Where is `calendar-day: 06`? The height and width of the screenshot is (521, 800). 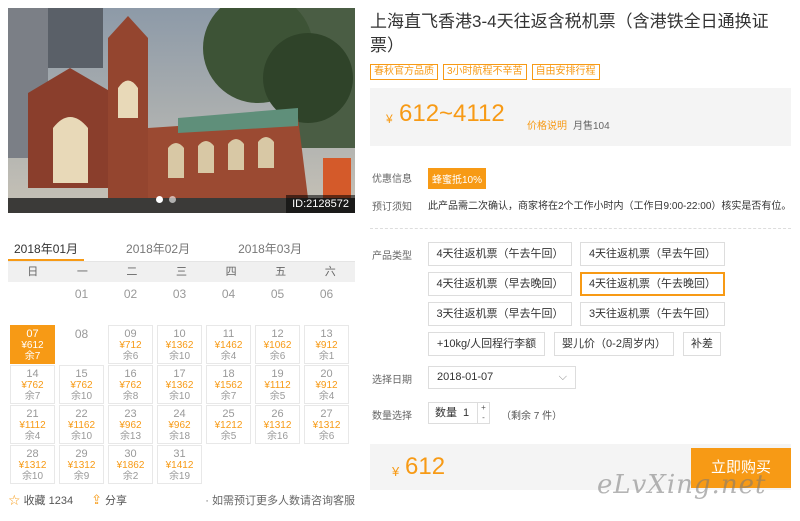
calendar-day: 06 is located at coordinates (326, 304).